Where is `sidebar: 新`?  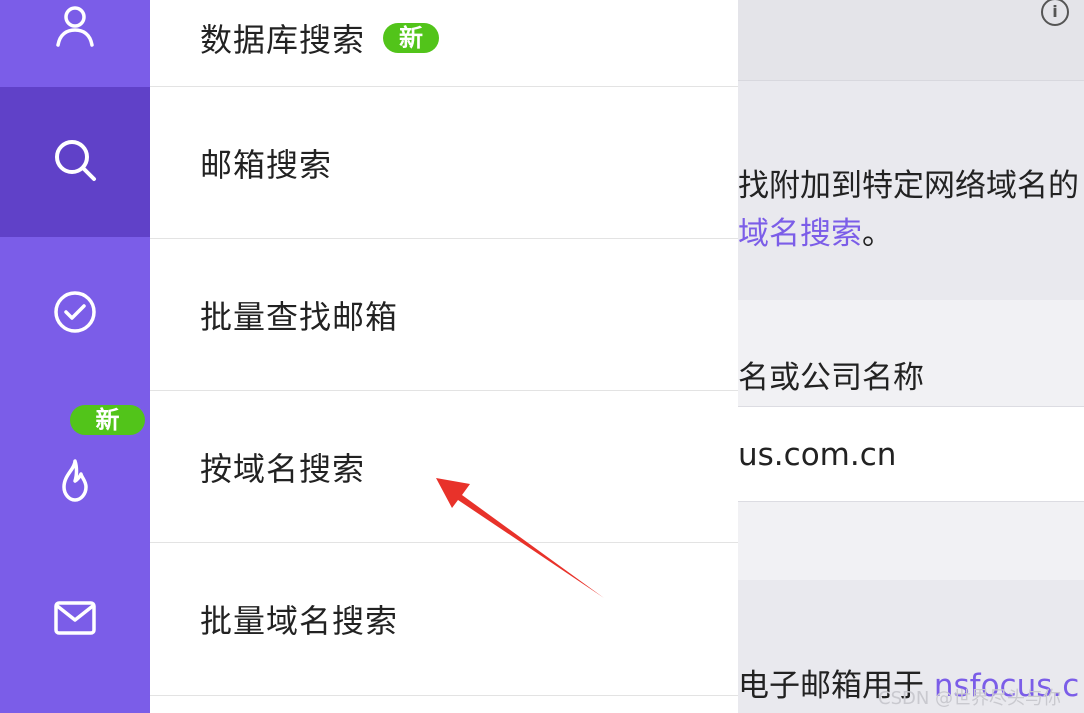
sidebar: 新 is located at coordinates (75, 356).